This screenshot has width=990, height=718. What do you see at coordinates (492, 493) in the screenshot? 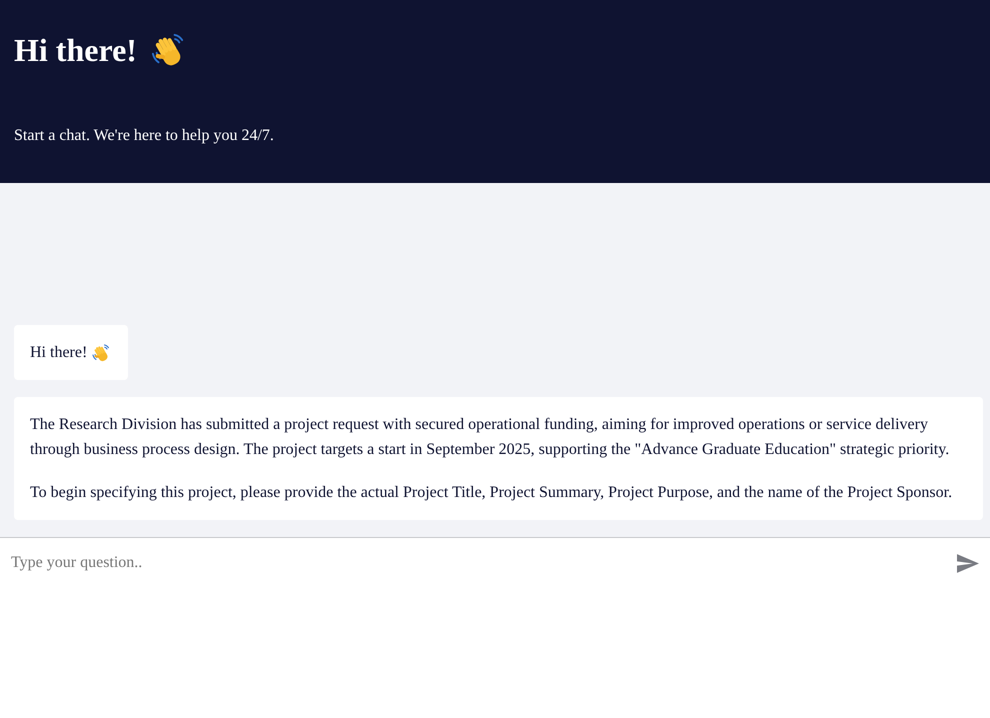
I see `message-text: To begin specifying this project, please provide the actual Project Title, Project Summary, Project Purpose, and the name of the Project Sponsor.` at bounding box center [492, 493].